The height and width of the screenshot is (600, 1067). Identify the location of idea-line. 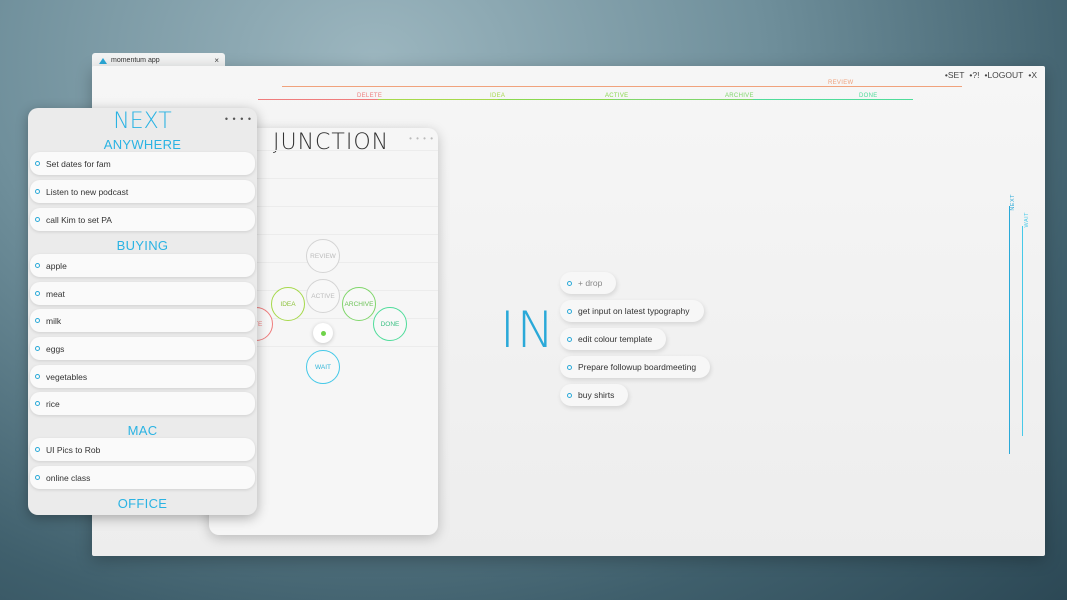
(438, 99).